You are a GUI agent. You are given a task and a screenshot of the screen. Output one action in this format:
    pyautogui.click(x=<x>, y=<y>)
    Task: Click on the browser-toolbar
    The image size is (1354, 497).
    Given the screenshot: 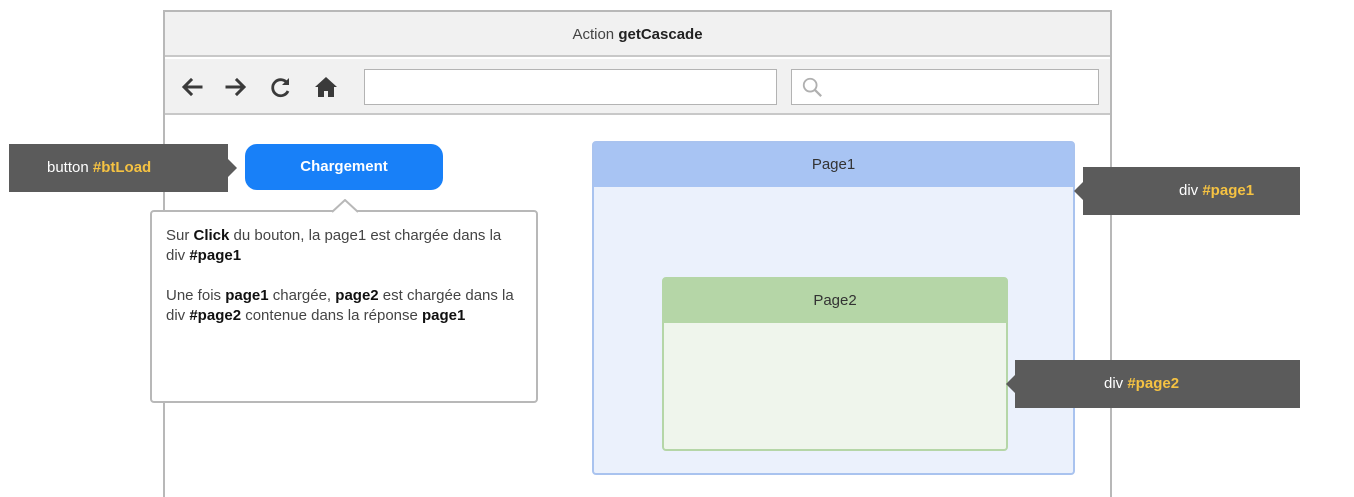 What is the action you would take?
    pyautogui.click(x=637, y=87)
    